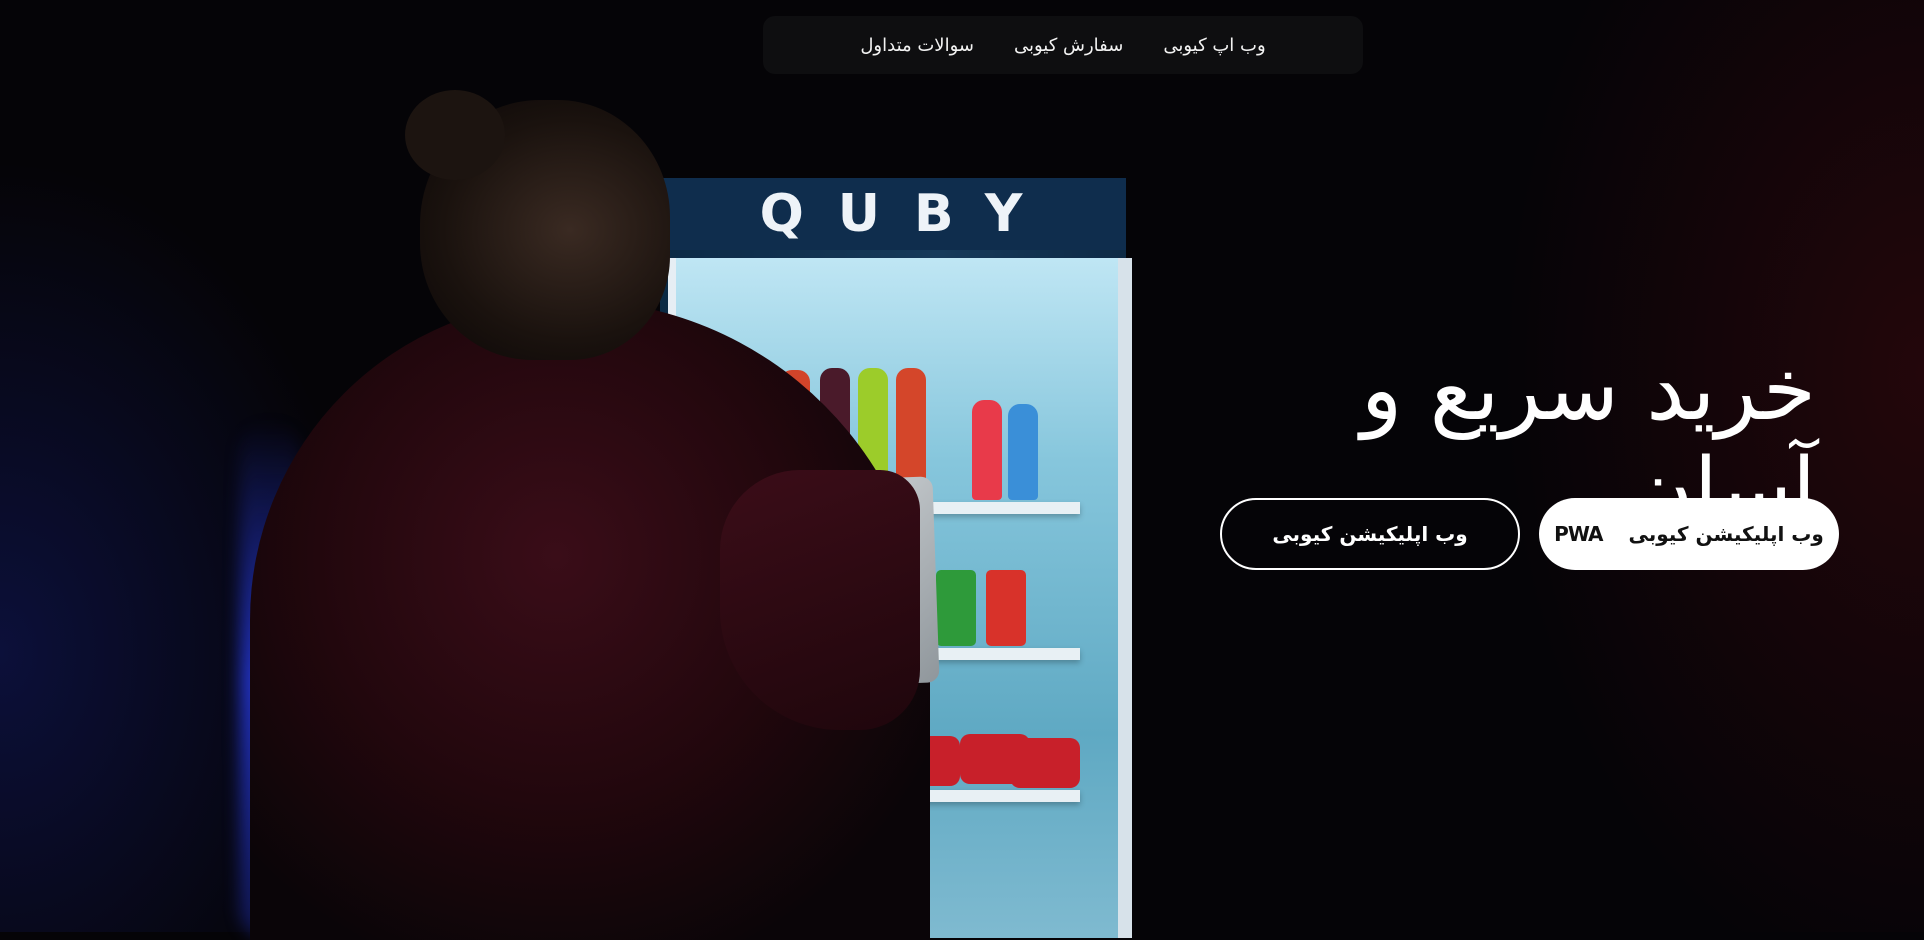  What do you see at coordinates (893, 214) in the screenshot?
I see `fridge-brand-sign: QUBY` at bounding box center [893, 214].